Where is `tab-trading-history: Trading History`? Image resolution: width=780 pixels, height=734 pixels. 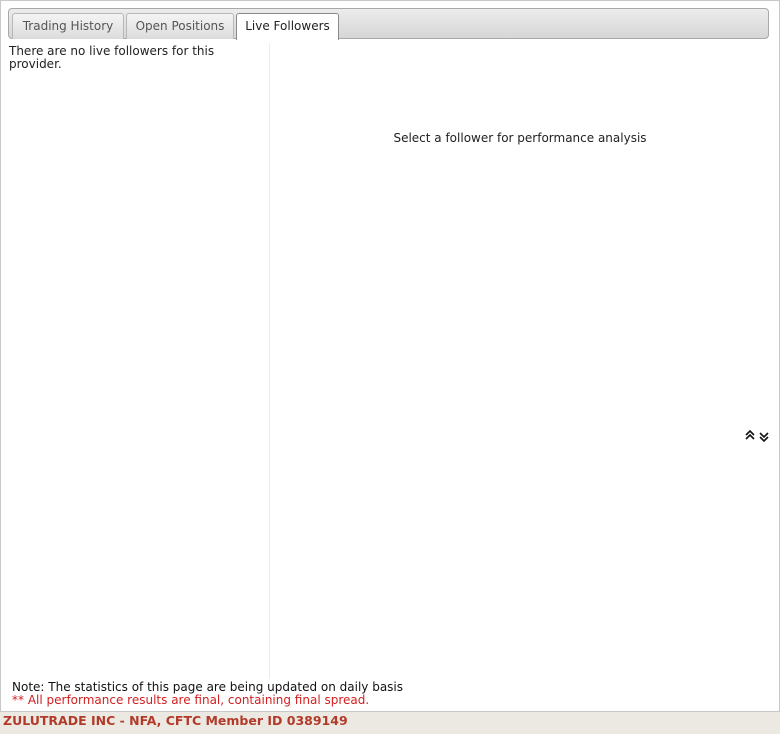
tab-trading-history: Trading History is located at coordinates (68, 26).